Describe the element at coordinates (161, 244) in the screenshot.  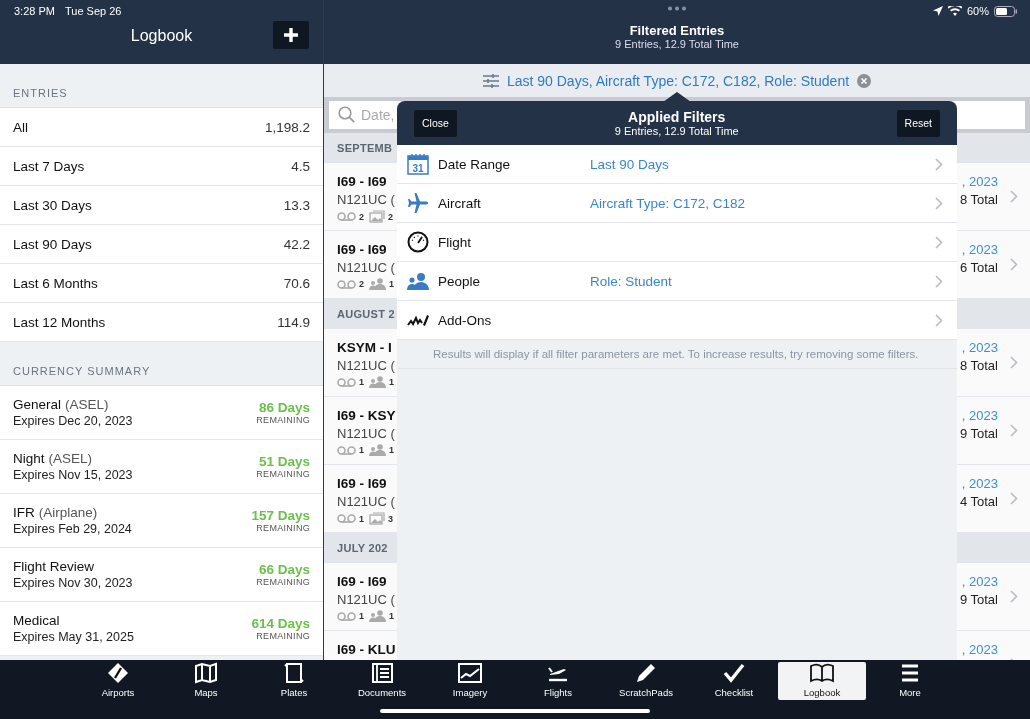
I see `entries-row: Last 90 Days 42.2` at that location.